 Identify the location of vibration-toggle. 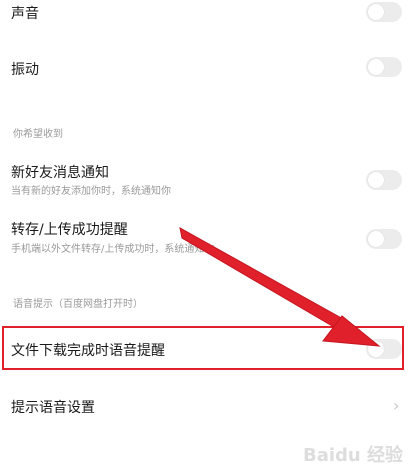
(384, 67).